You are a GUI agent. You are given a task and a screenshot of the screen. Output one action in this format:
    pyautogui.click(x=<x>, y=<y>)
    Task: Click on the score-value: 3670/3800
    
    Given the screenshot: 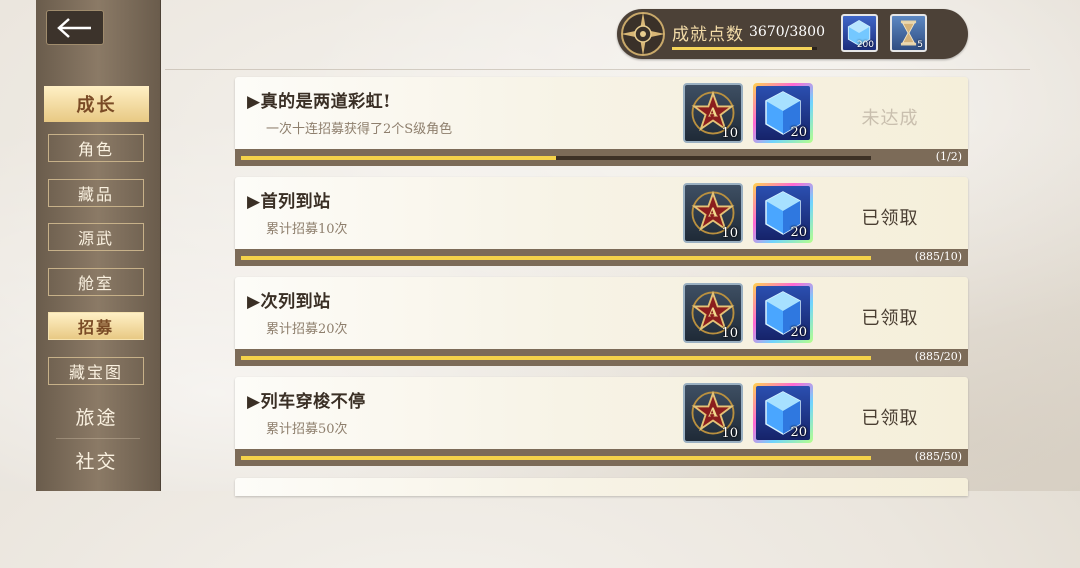 What is the action you would take?
    pyautogui.click(x=787, y=32)
    